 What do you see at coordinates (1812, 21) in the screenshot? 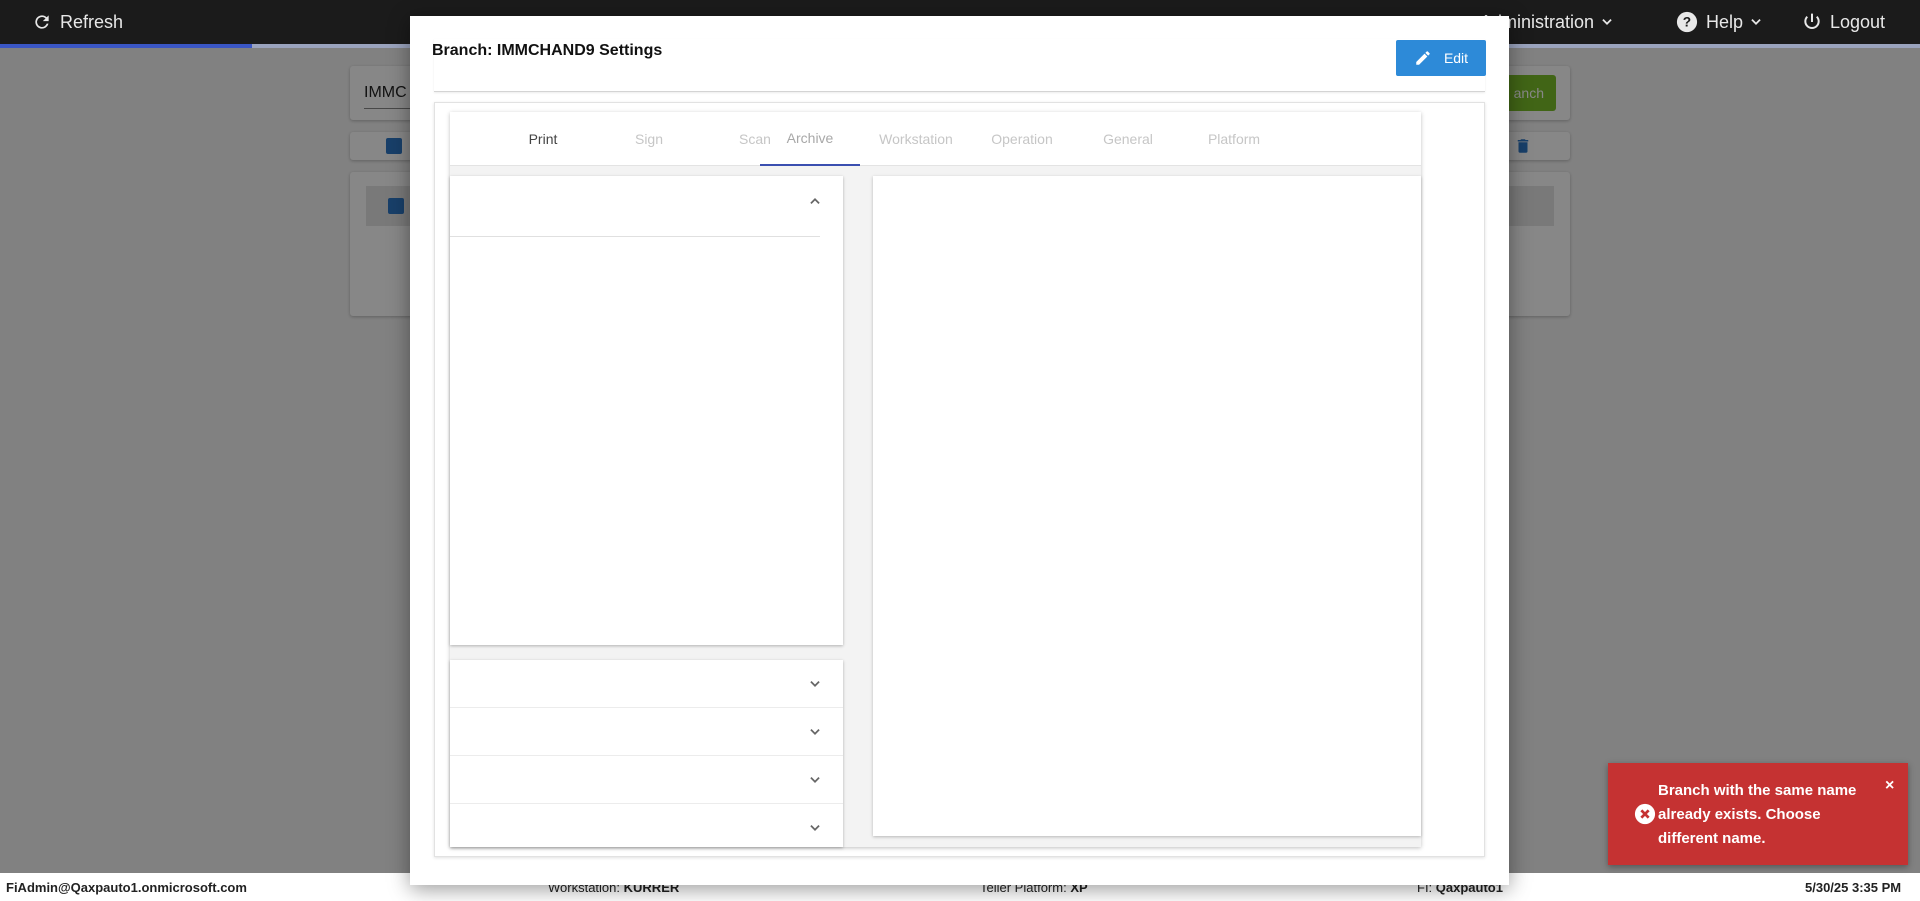
I see `power-icon` at bounding box center [1812, 21].